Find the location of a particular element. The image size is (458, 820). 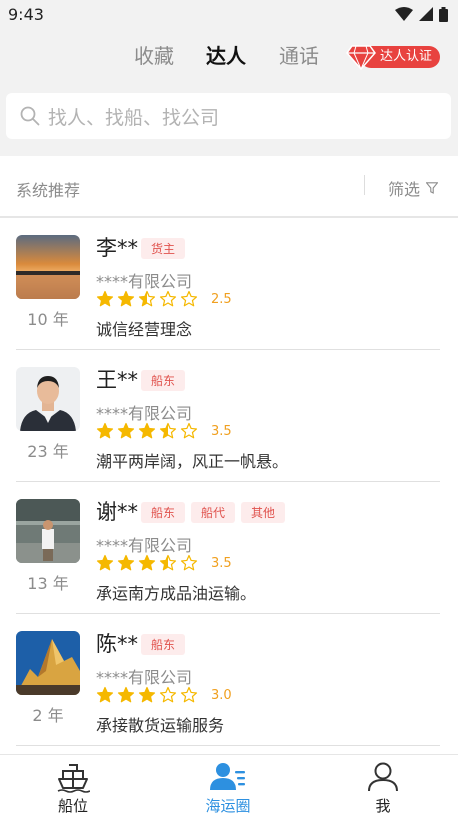

diamond-icon is located at coordinates (361, 57).